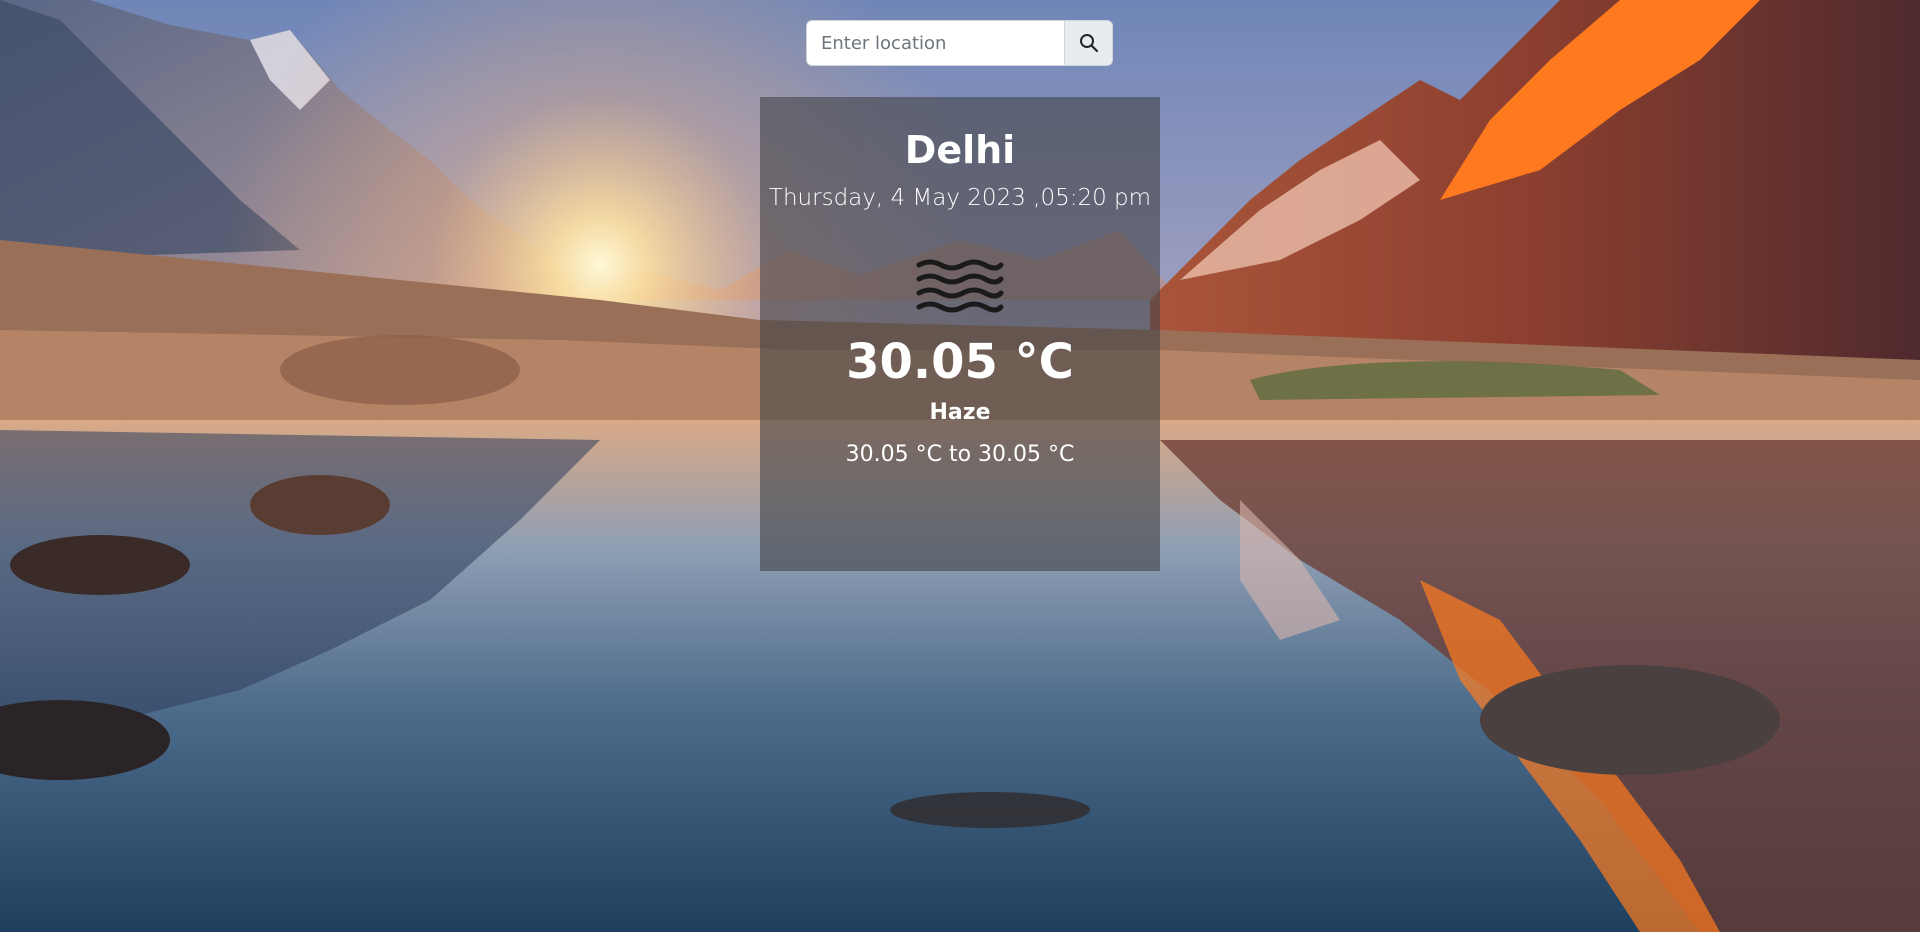 Image resolution: width=1920 pixels, height=932 pixels. I want to click on haze-icon, so click(960, 285).